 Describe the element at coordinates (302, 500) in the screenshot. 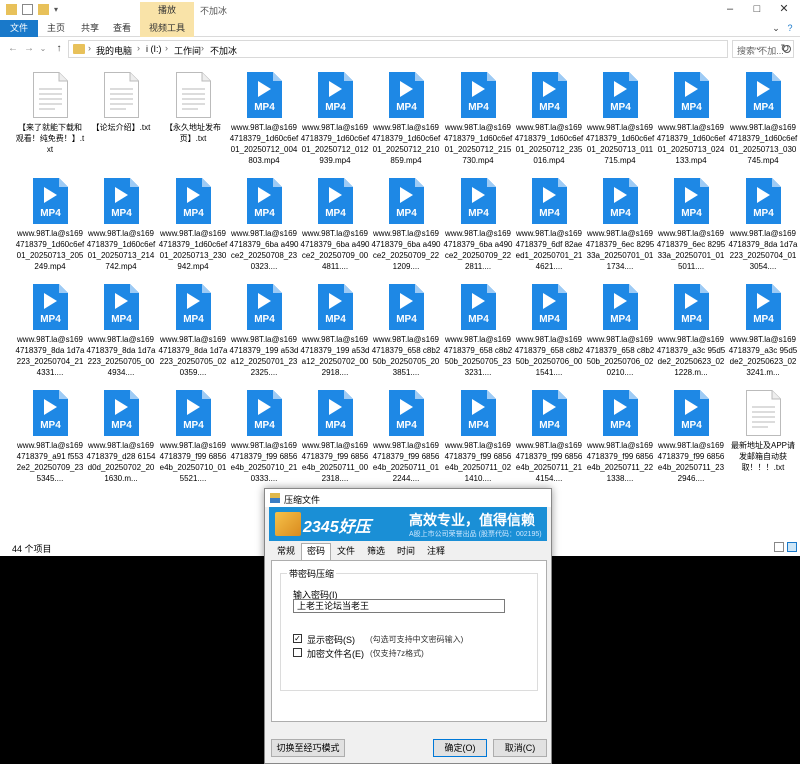

I see `dialog-title: 压缩文件` at that location.